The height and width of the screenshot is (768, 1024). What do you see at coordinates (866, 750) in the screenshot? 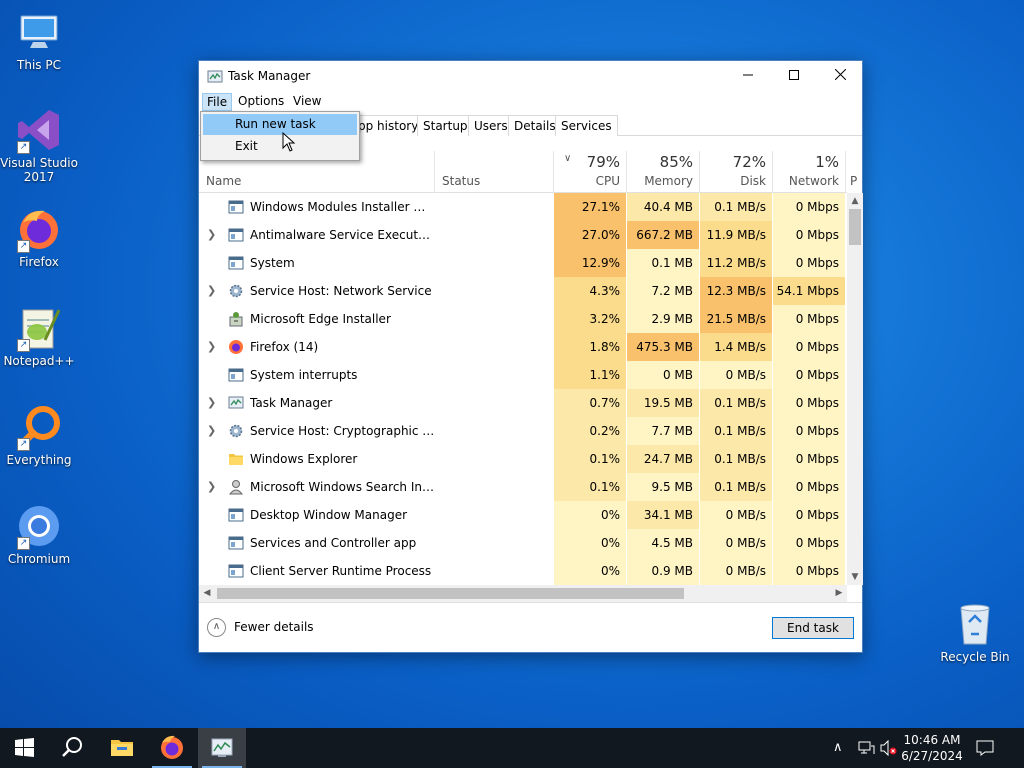
I see `network-icon` at bounding box center [866, 750].